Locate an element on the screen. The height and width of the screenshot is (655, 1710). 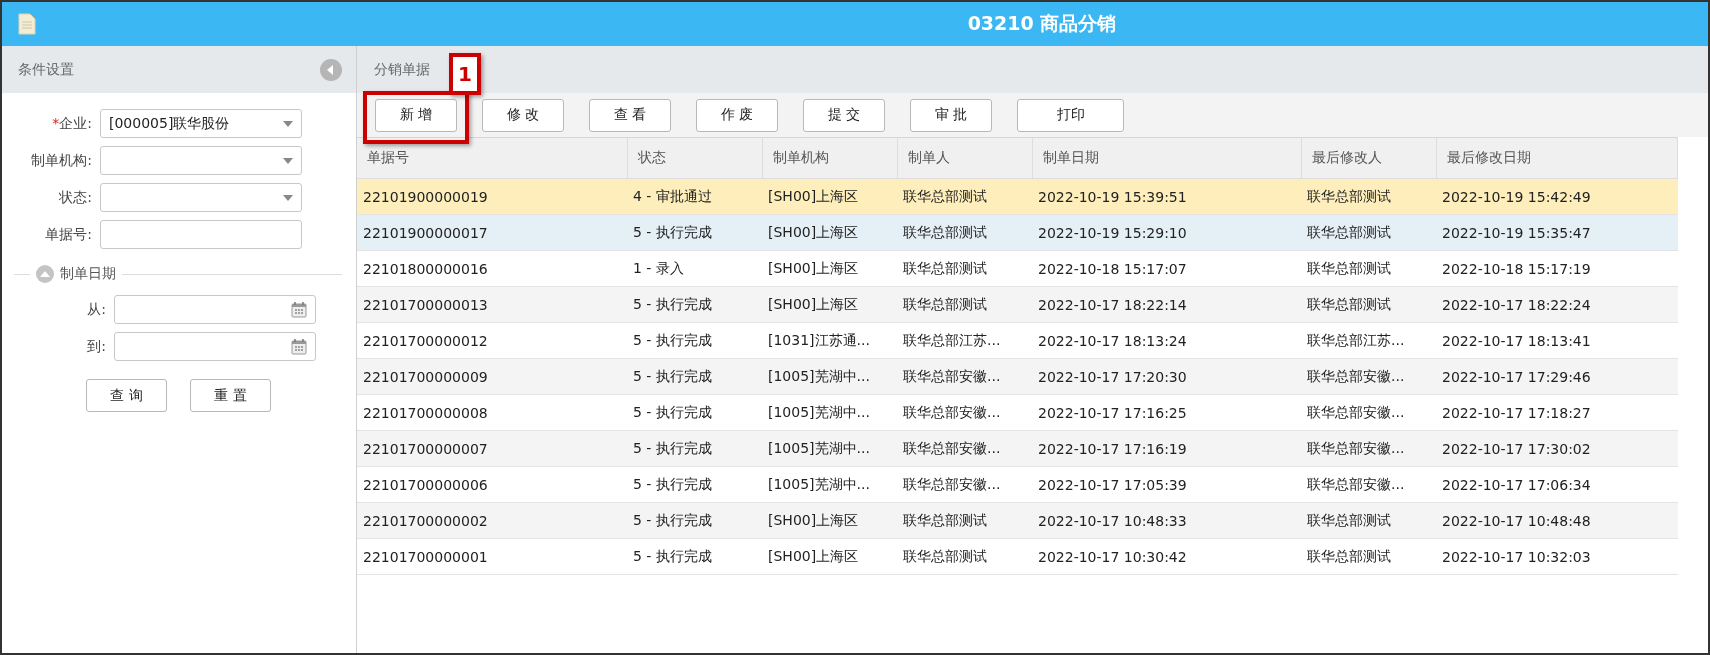
collapse-icon is located at coordinates (331, 69).